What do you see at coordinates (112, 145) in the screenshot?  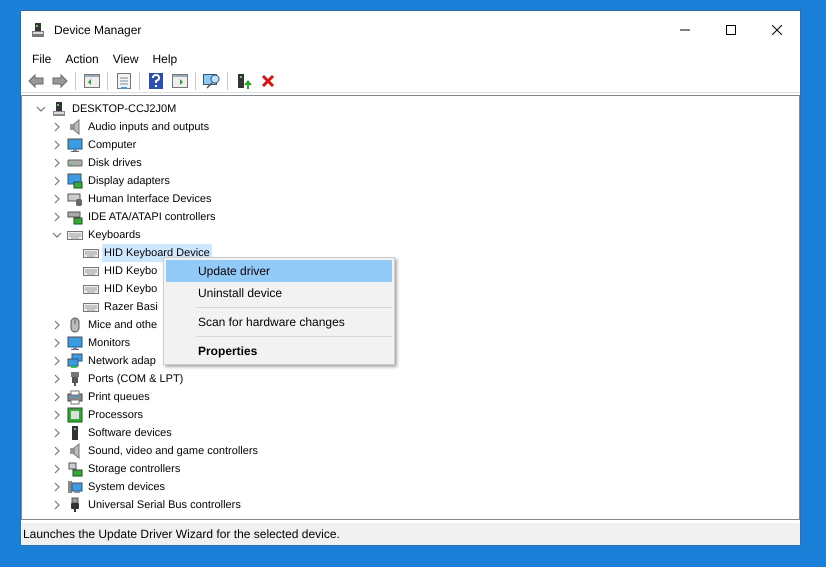 I see `tree-item: Computer` at bounding box center [112, 145].